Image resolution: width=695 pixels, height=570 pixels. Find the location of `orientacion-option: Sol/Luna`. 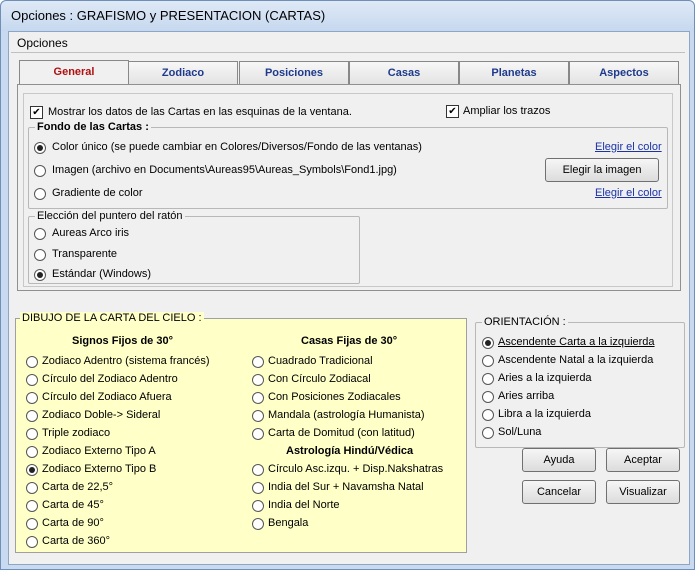

orientacion-option: Sol/Luna is located at coordinates (520, 432).